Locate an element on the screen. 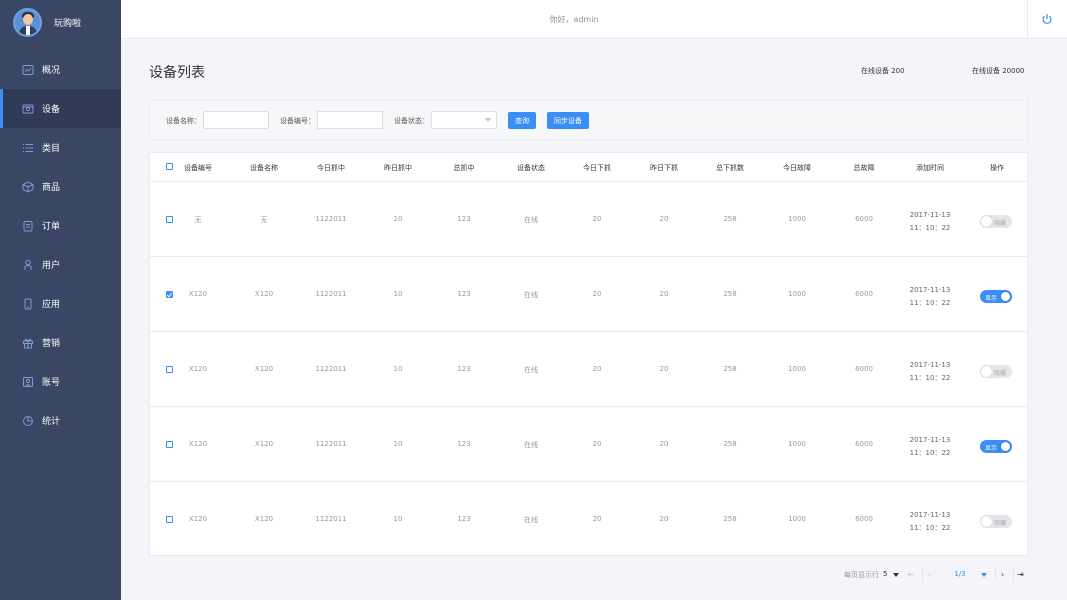  filter-bar: 设备名称： 设备编号： 设备状态： 查询 同步设备 is located at coordinates (588, 120).